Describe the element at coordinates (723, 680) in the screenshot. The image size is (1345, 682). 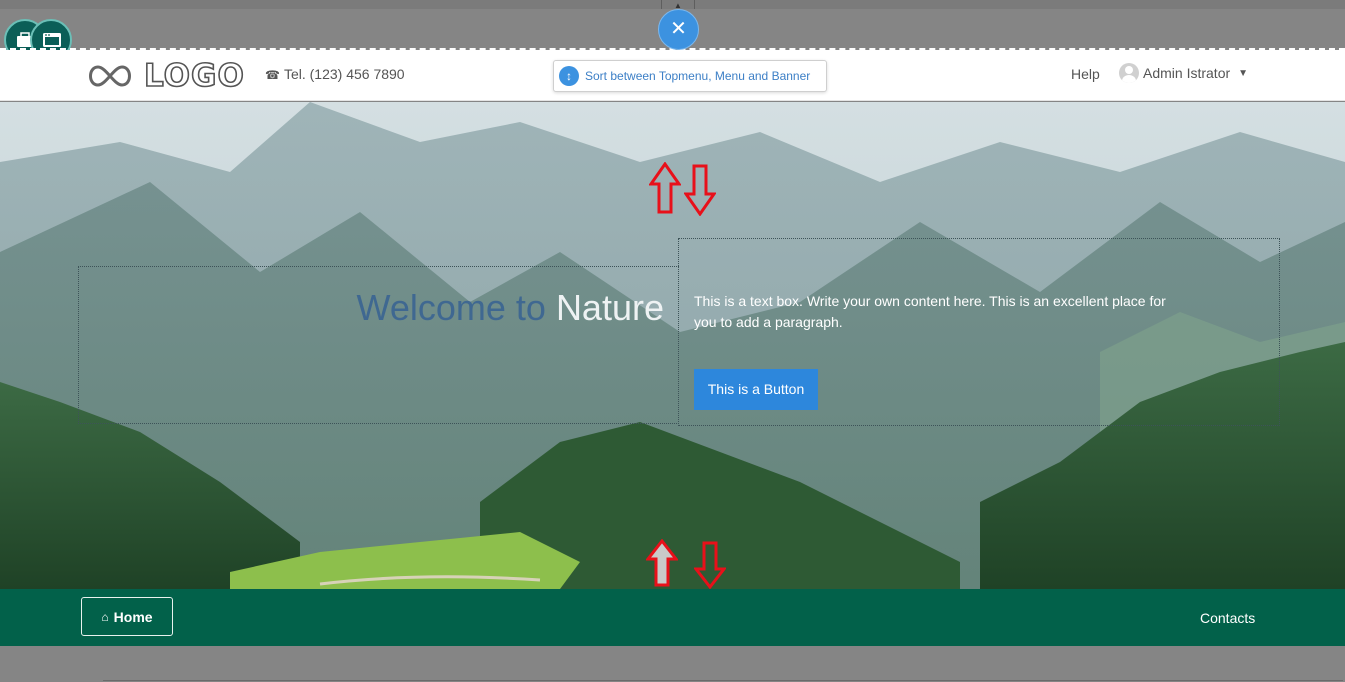
I see `page-divider` at that location.